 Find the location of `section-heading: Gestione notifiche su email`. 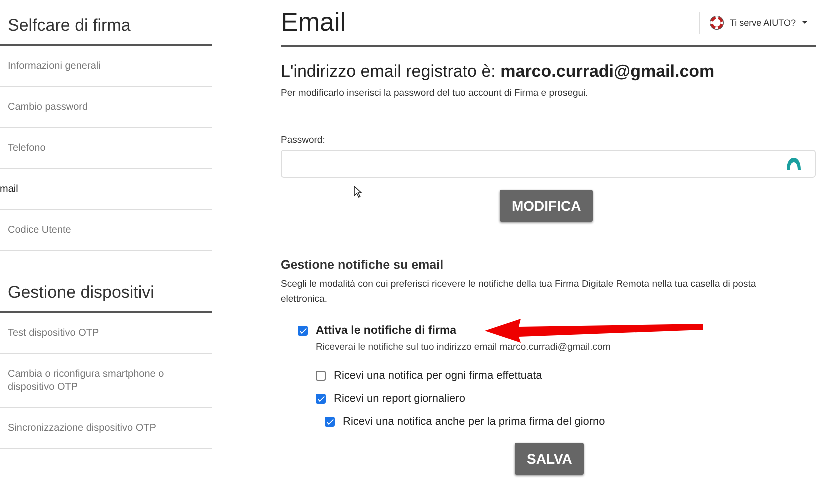

section-heading: Gestione notifiche su email is located at coordinates (363, 265).